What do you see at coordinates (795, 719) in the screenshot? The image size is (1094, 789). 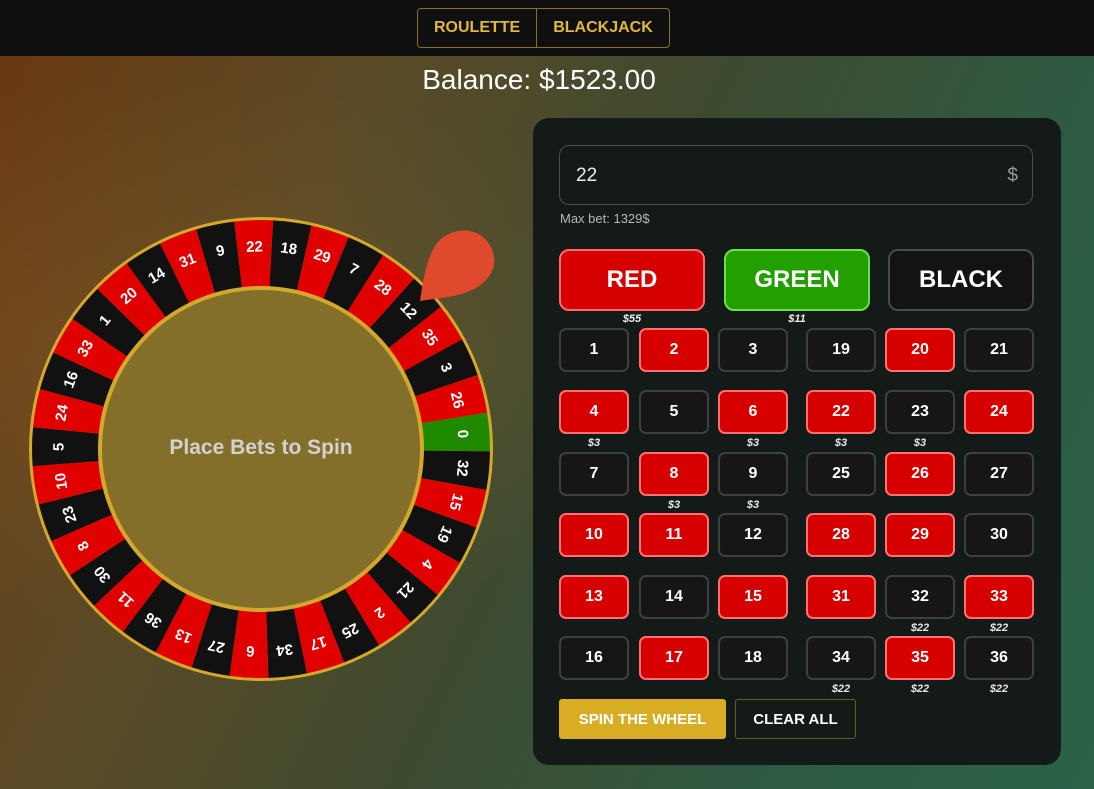 I see `clear-all-button: CLEAR ALL` at bounding box center [795, 719].